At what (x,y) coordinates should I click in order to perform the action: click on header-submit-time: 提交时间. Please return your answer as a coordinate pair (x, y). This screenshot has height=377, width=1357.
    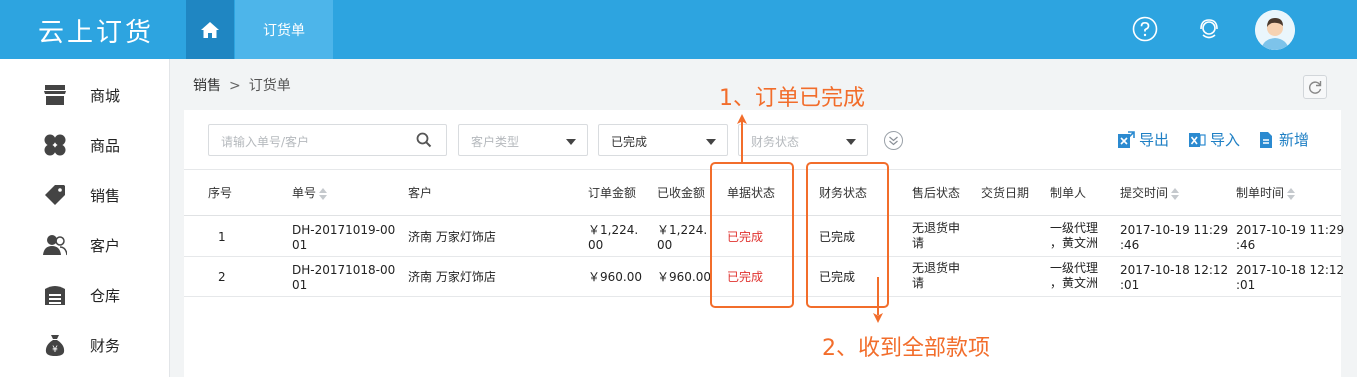
    Looking at the image, I should click on (1150, 192).